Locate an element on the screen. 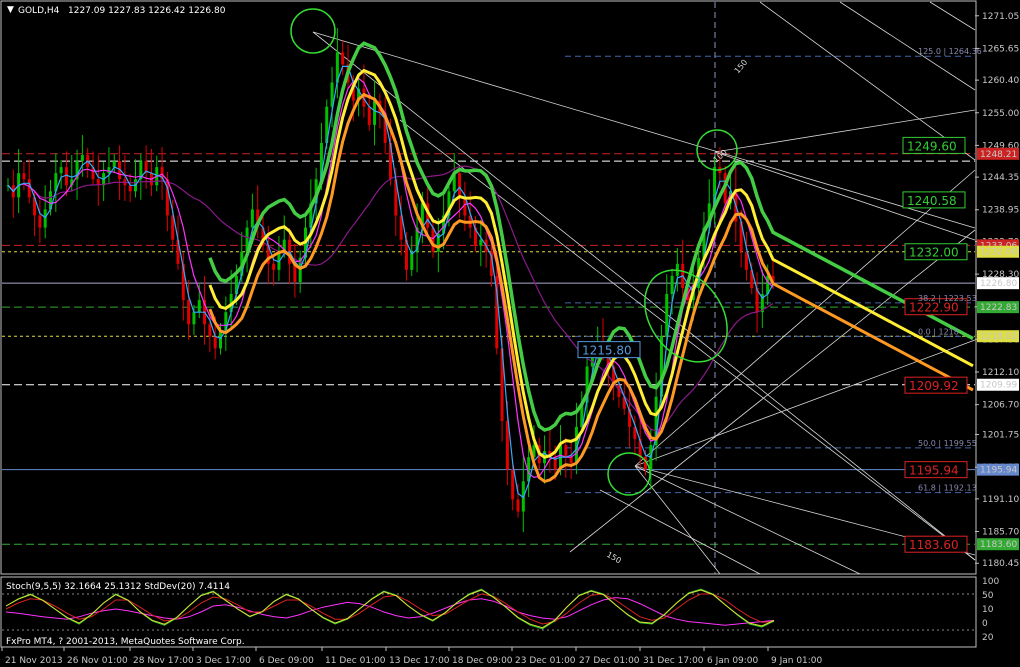 The width and height of the screenshot is (1020, 667). x-tick-label: 3 Dec 17:00 is located at coordinates (223, 661).